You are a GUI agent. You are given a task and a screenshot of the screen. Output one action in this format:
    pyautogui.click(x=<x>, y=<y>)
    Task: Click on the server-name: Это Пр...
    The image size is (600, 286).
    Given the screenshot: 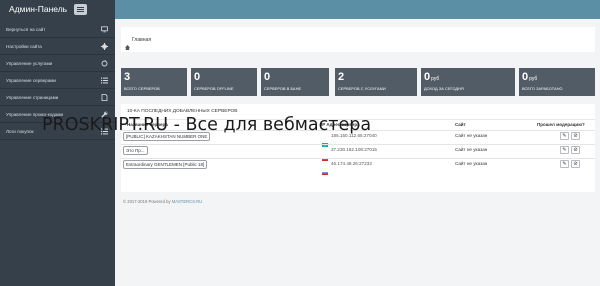 What is the action you would take?
    pyautogui.click(x=135, y=150)
    